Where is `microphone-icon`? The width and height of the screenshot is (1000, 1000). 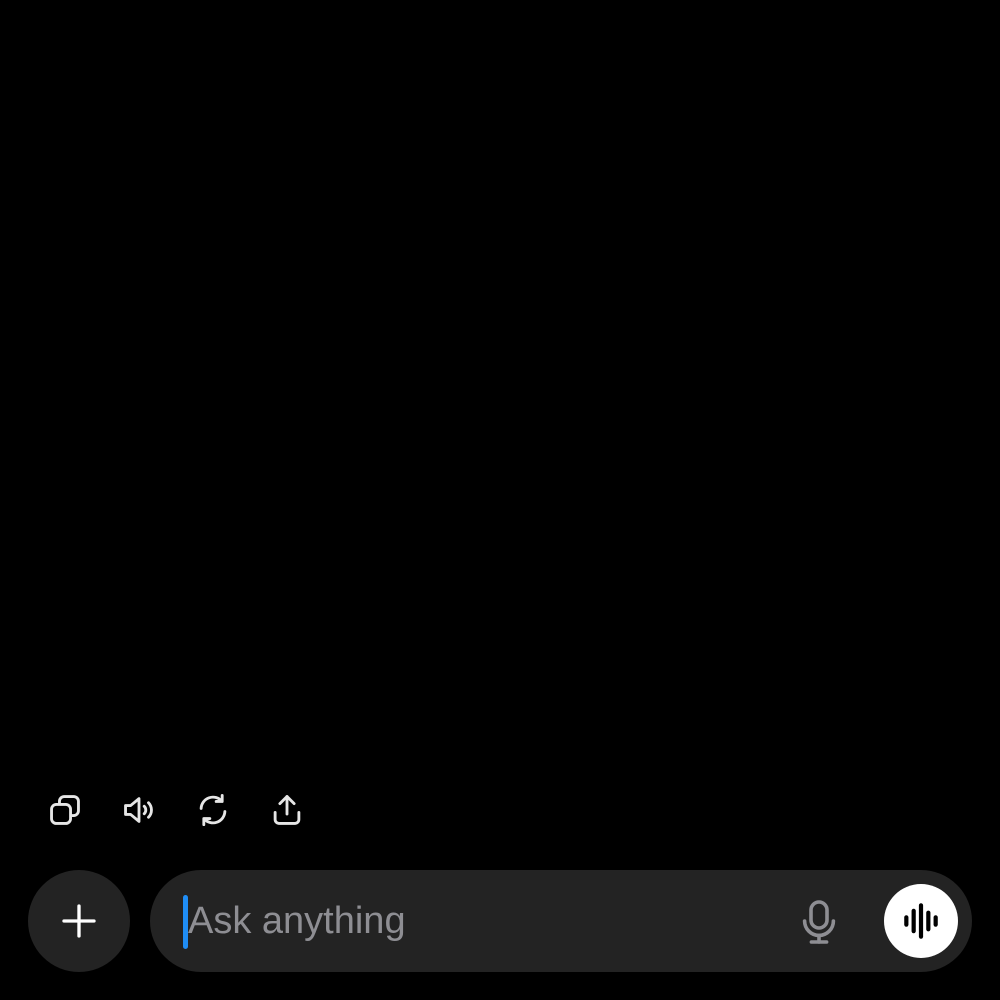 microphone-icon is located at coordinates (819, 922).